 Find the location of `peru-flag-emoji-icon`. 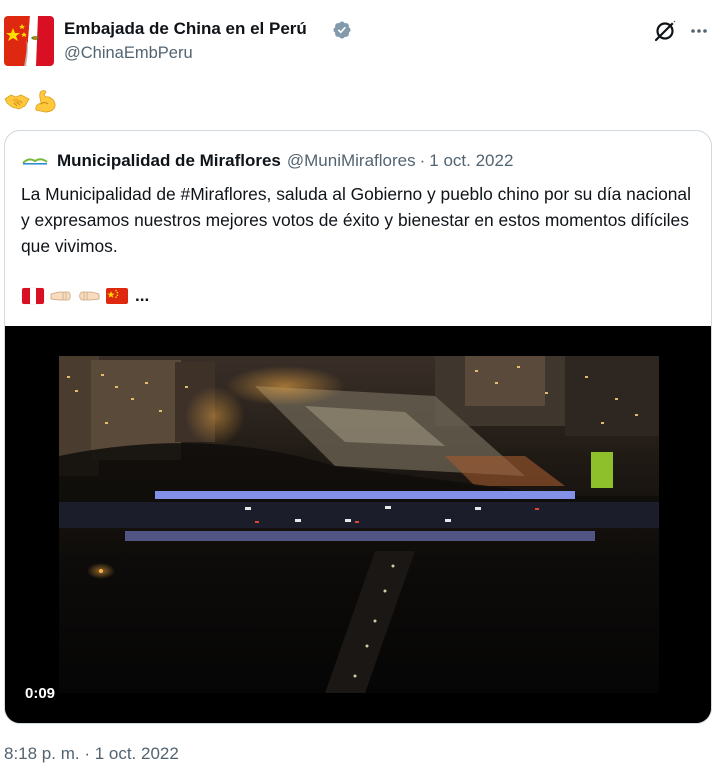

peru-flag-emoji-icon is located at coordinates (33, 296).